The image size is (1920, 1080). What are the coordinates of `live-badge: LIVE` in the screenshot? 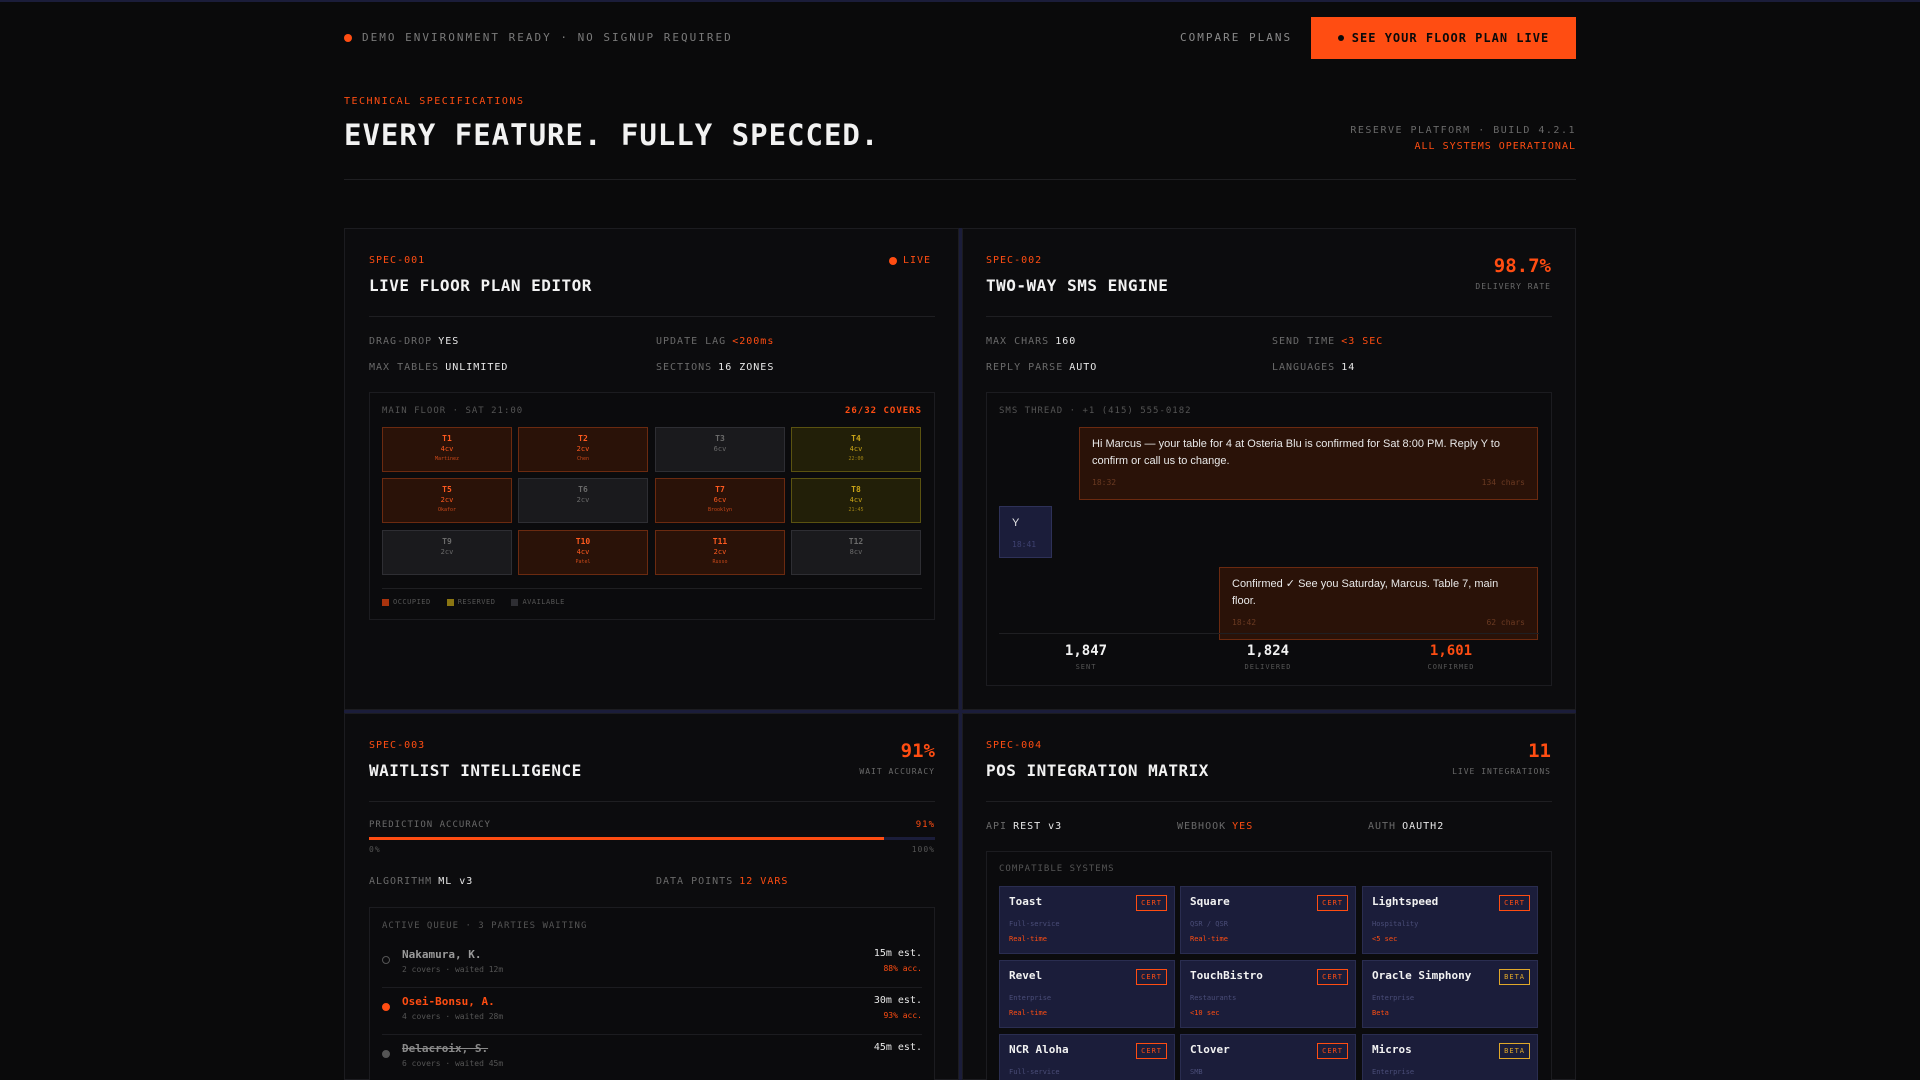 It's located at (910, 260).